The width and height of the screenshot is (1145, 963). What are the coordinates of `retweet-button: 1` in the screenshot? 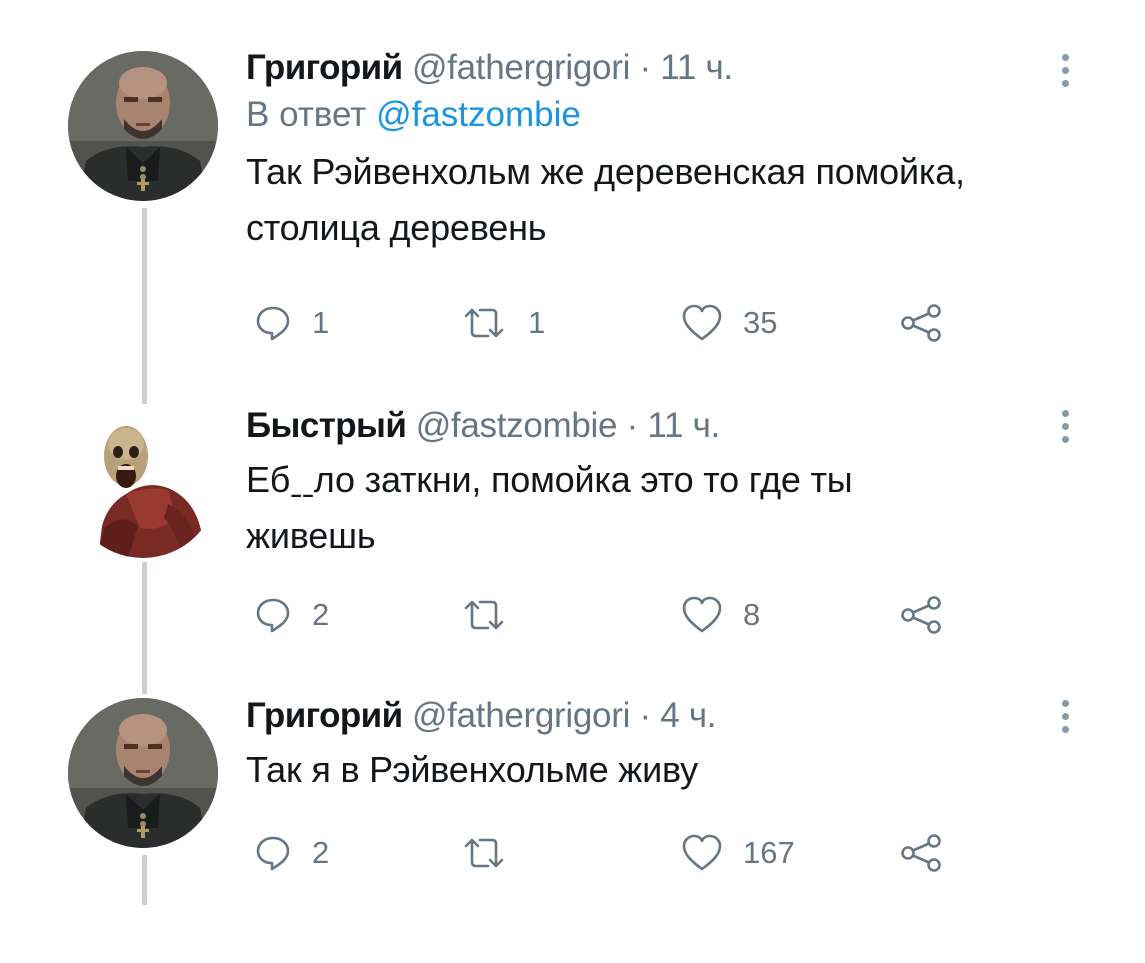 It's located at (502, 323).